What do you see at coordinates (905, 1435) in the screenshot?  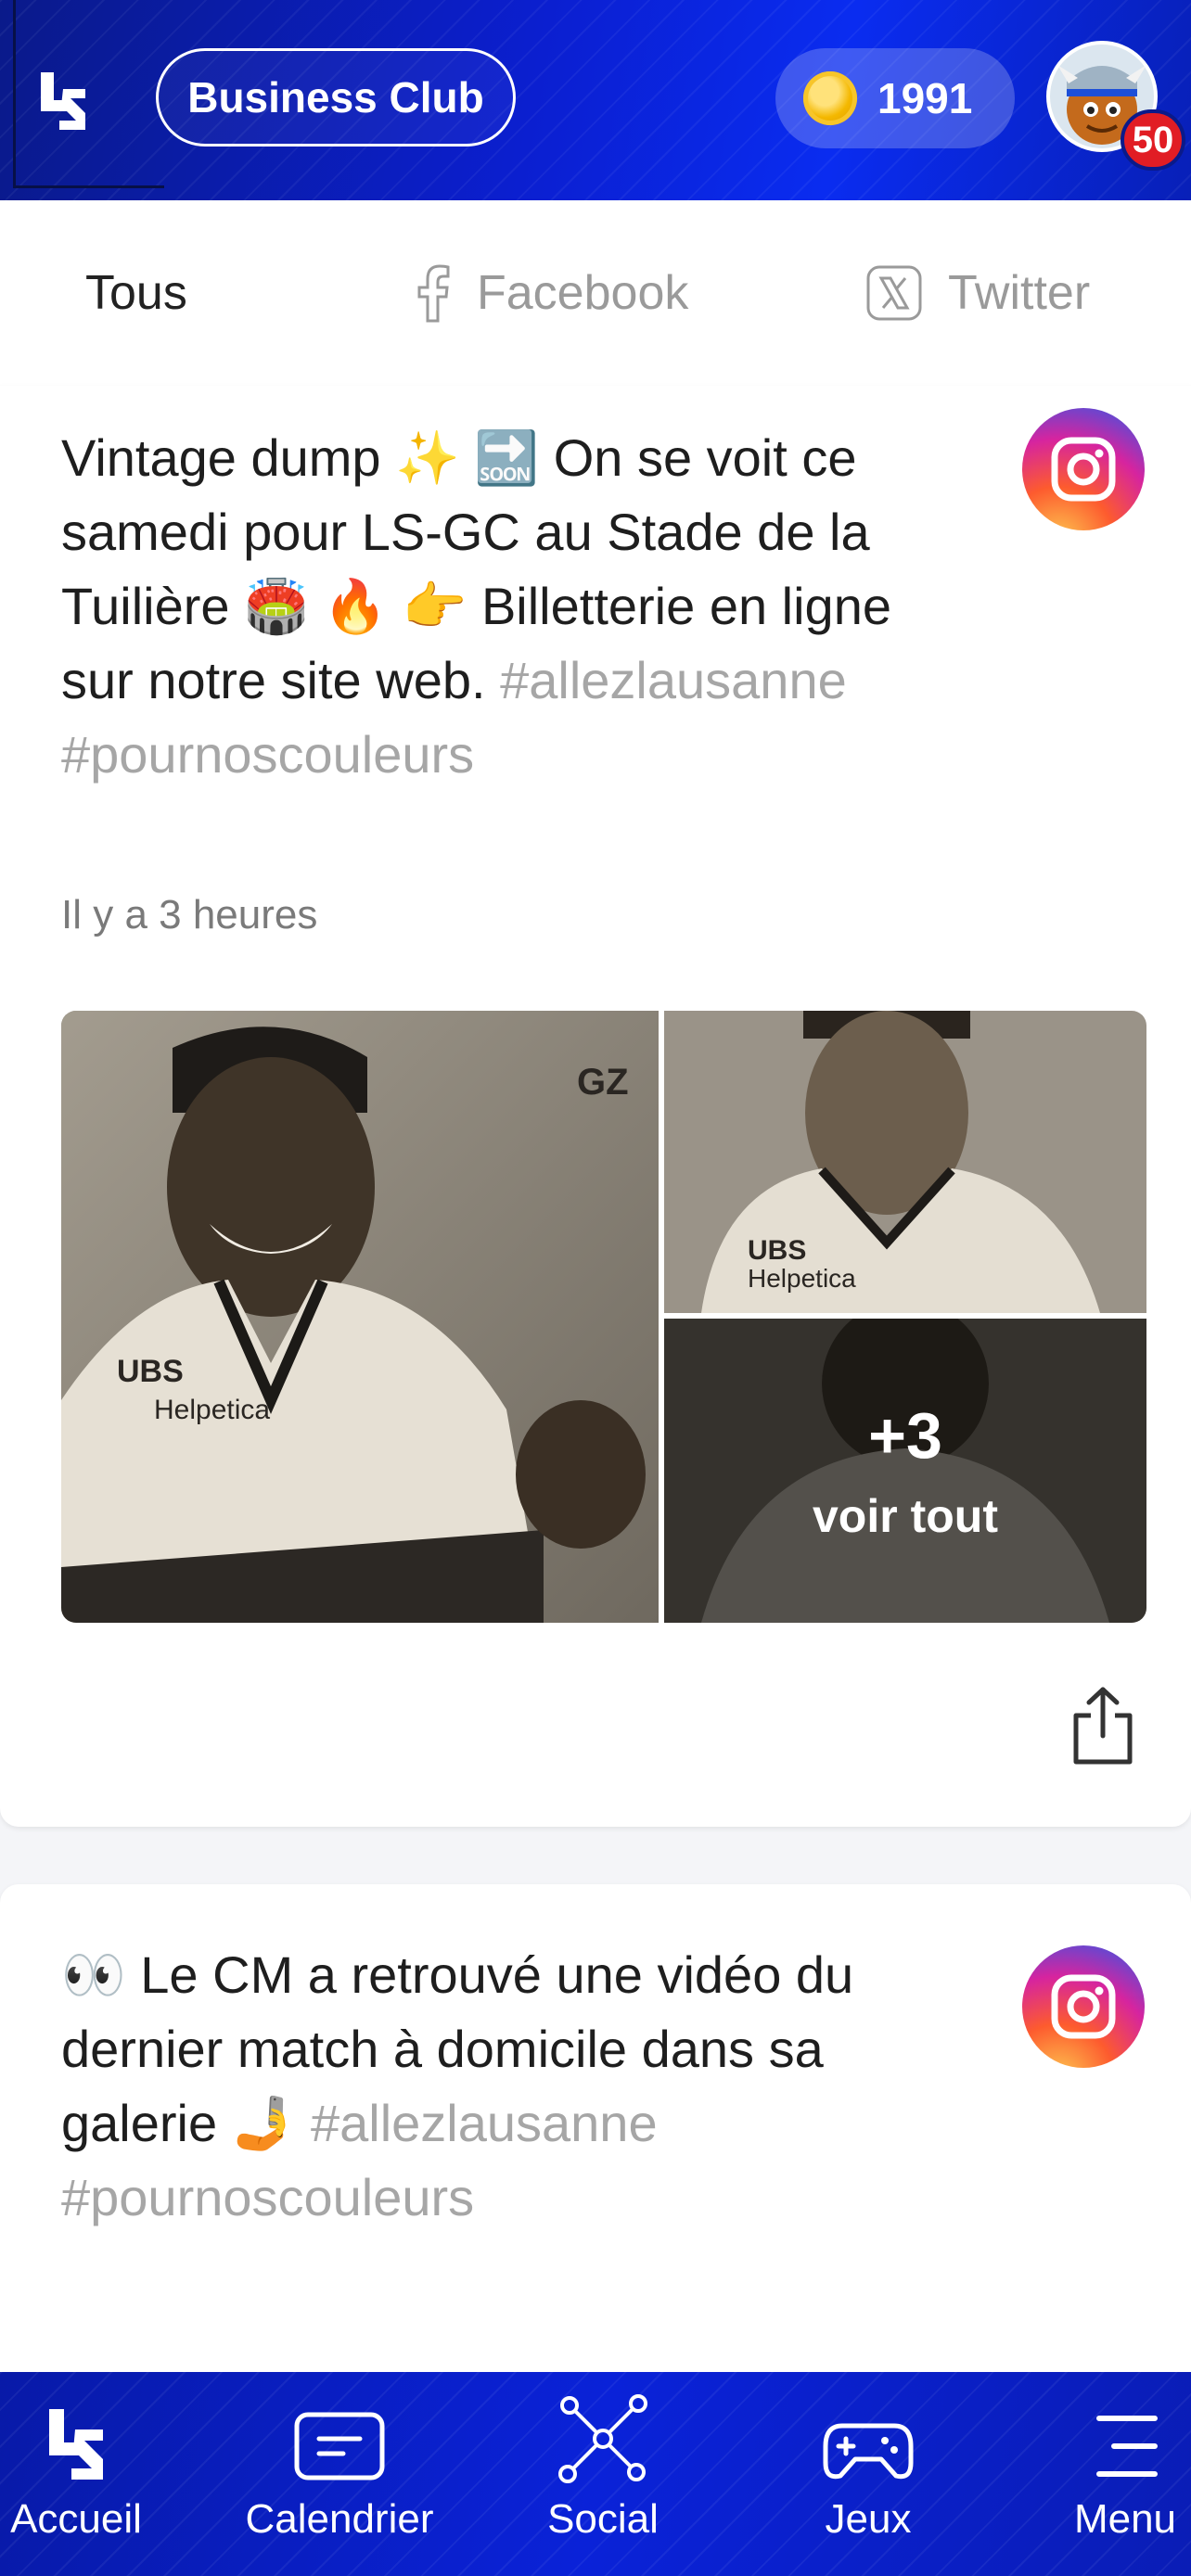 I see `more-photos-count: +3` at bounding box center [905, 1435].